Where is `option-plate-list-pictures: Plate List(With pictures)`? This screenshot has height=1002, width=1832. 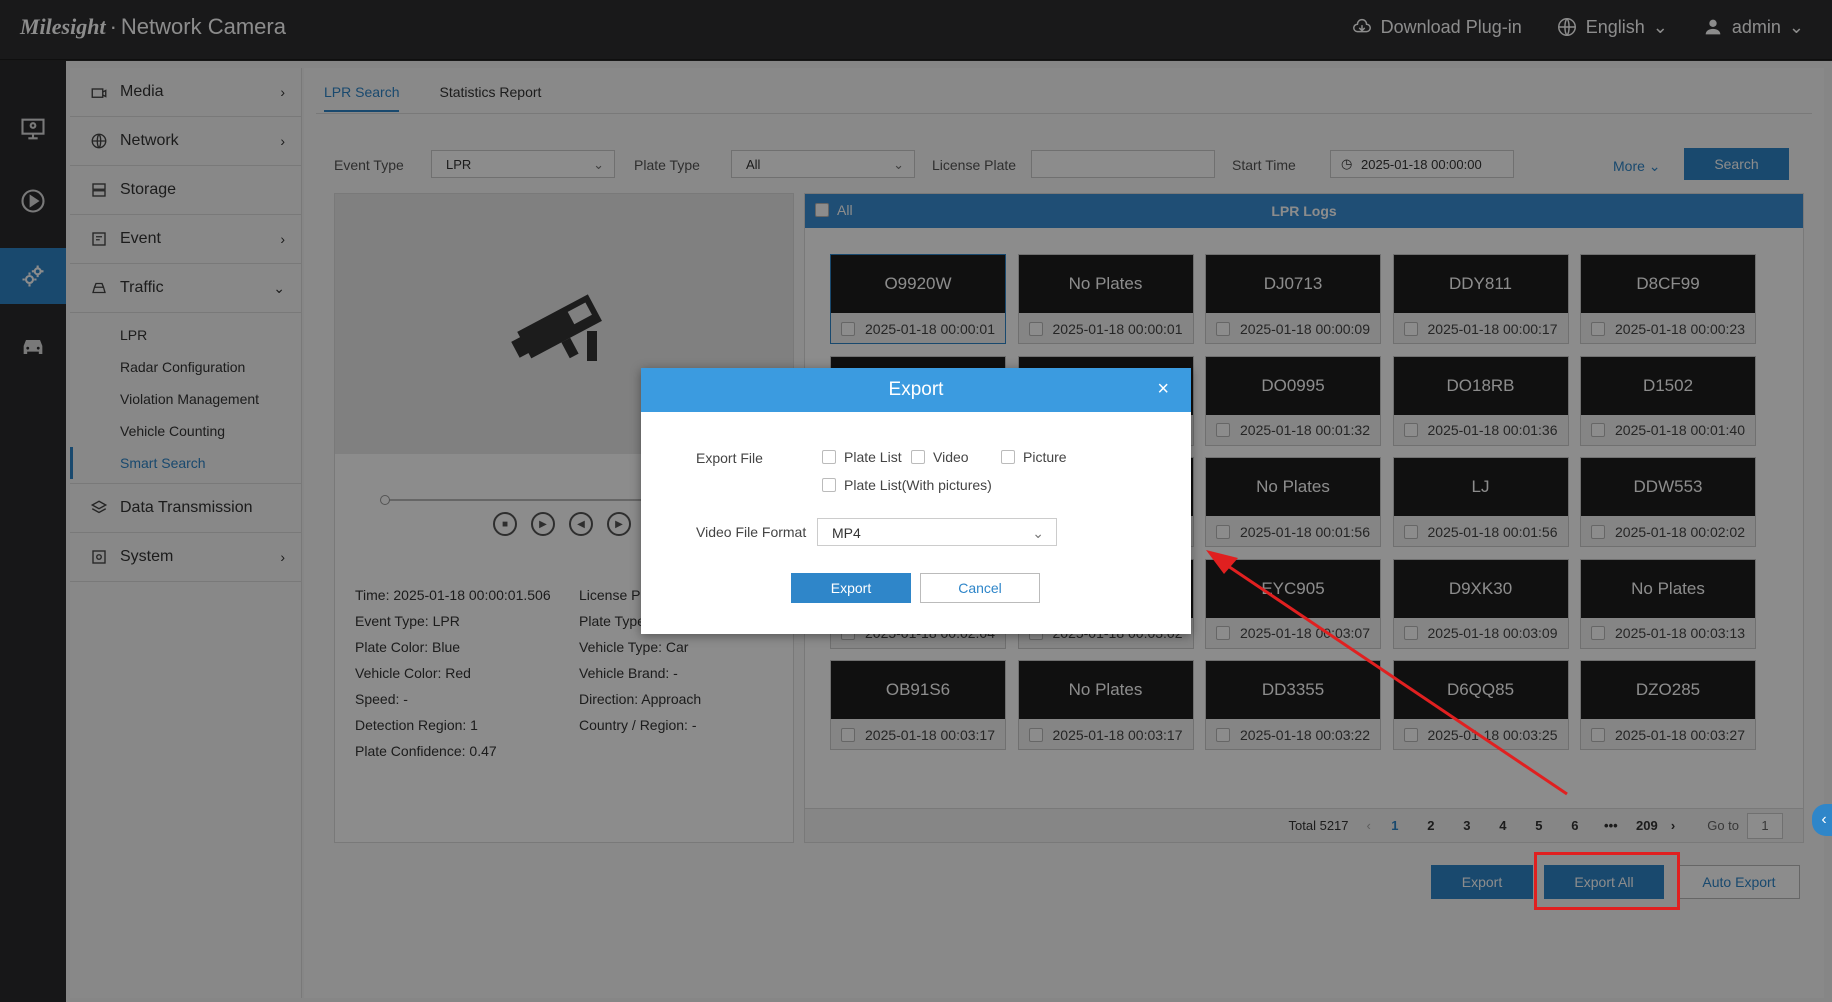 option-plate-list-pictures: Plate List(With pictures) is located at coordinates (907, 485).